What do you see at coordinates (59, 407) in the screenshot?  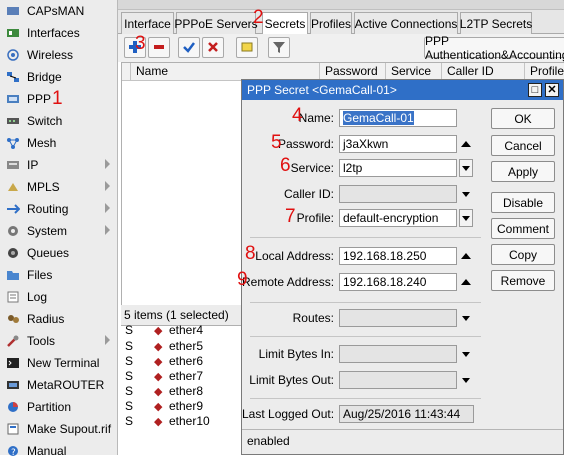 I see `sidebar-item-partition: Partition` at bounding box center [59, 407].